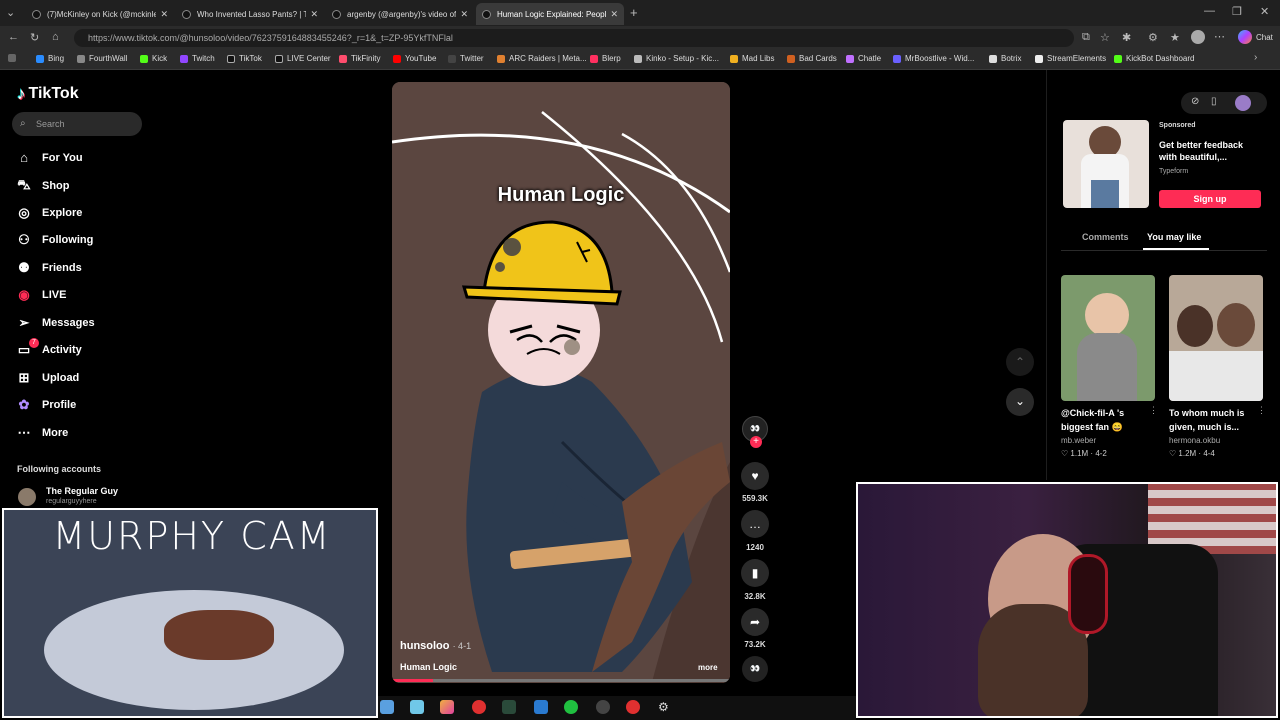 The height and width of the screenshot is (720, 1280). I want to click on browser-tab: (7)McKinley on Kick (@mckinley.tv ✕, so click(100, 14).